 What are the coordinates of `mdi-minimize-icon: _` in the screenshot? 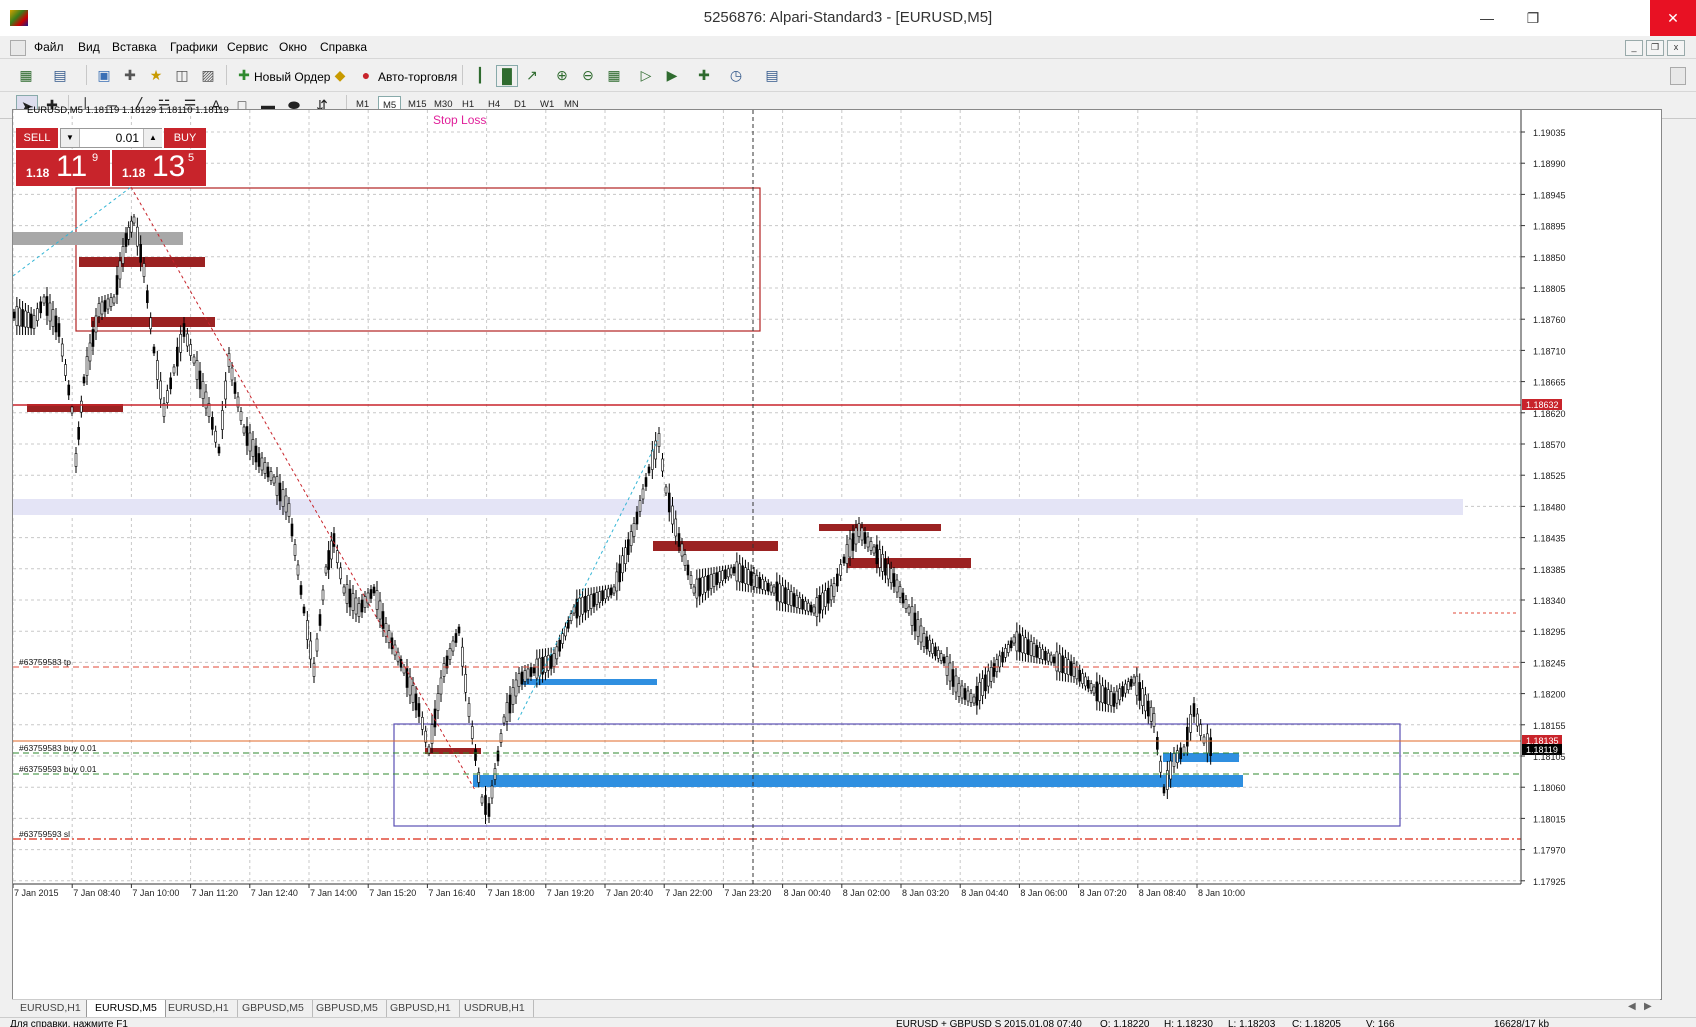 It's located at (1634, 48).